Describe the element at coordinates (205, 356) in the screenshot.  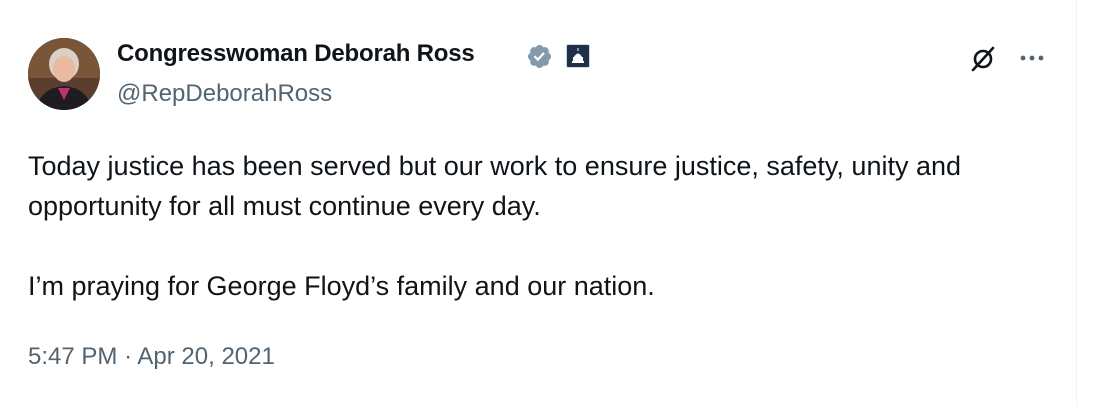
I see `tweet-date: Apr 20, 2021` at that location.